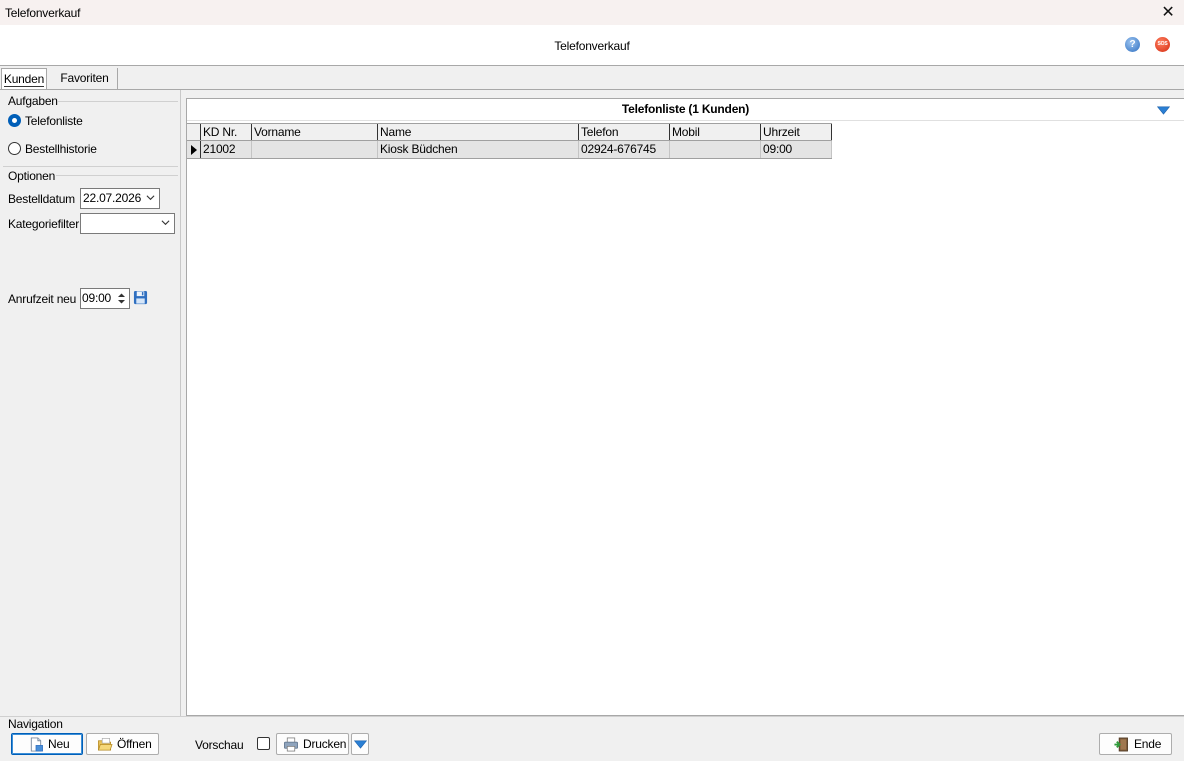  I want to click on ende-button-label: Ende, so click(1148, 744).